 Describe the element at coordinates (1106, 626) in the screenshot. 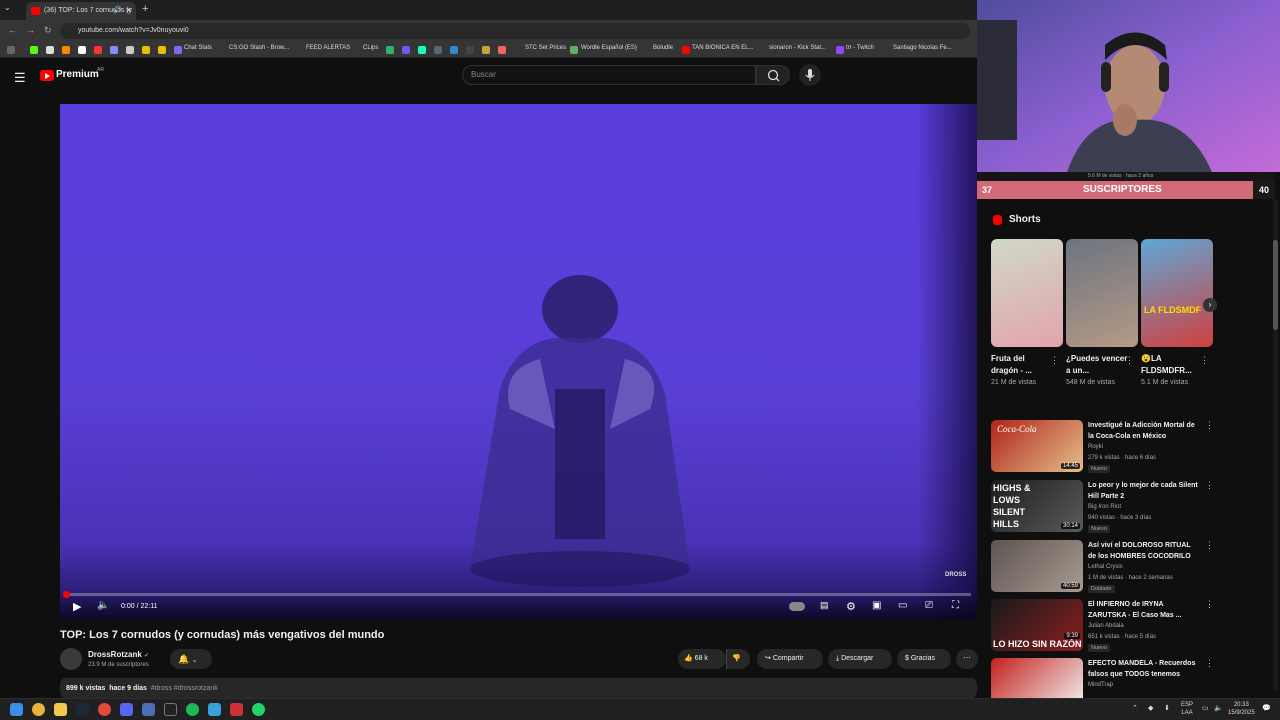

I see `channel-name: Julian Abdala` at that location.